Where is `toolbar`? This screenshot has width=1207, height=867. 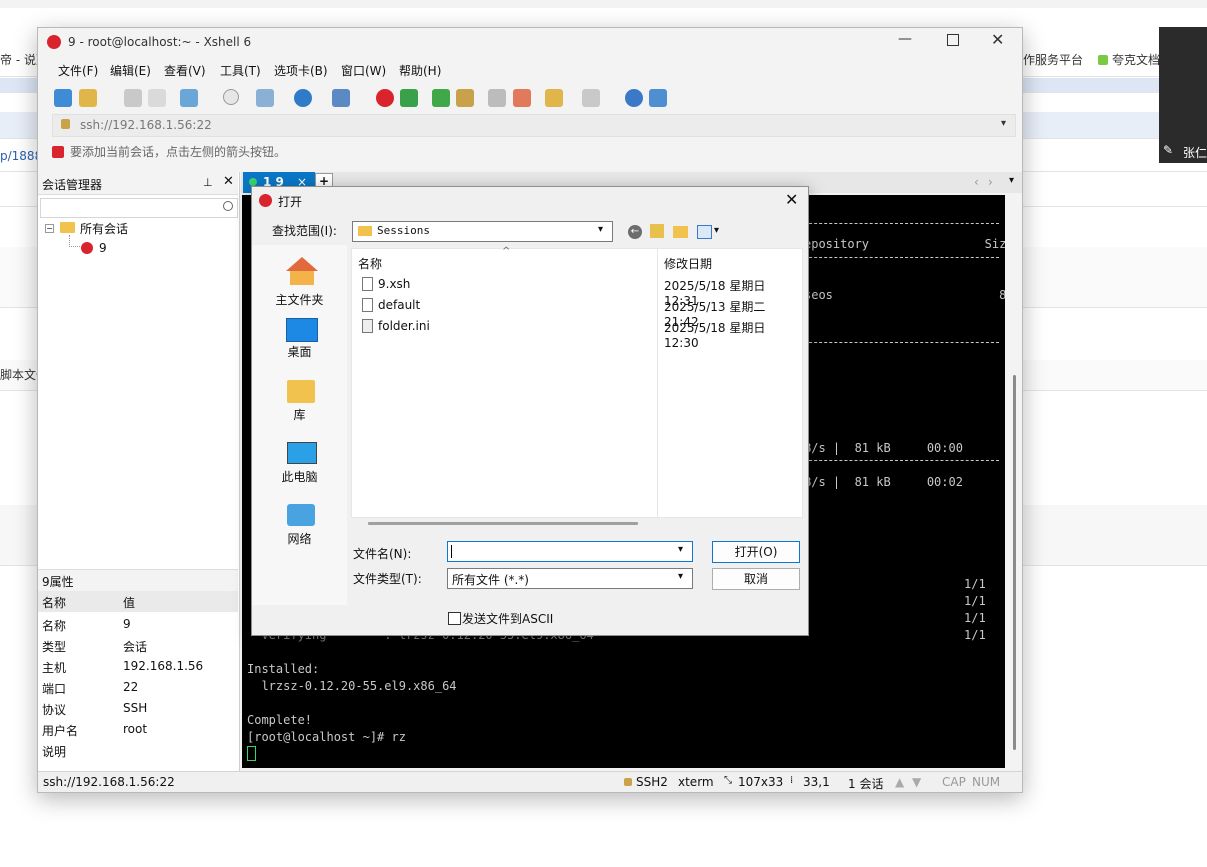
toolbar is located at coordinates (530, 98).